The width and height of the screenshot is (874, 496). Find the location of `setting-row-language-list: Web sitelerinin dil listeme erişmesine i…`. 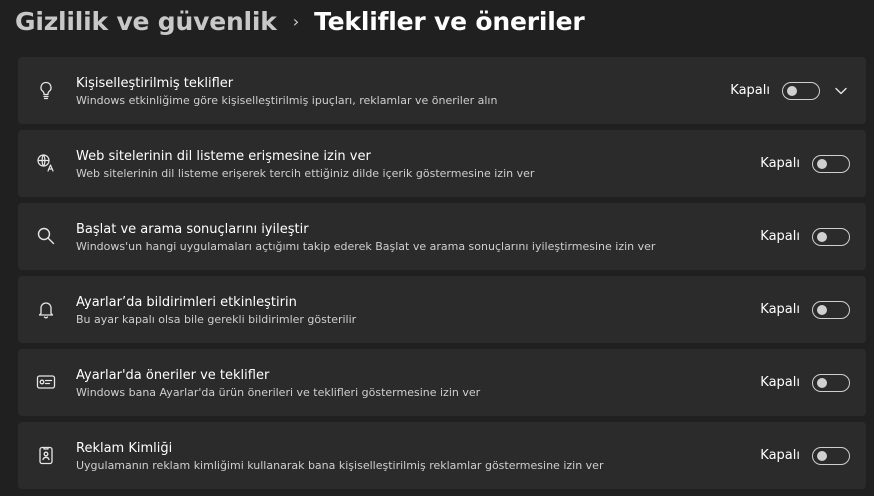

setting-row-language-list: Web sitelerinin dil listeme erişmesine i… is located at coordinates (442, 163).